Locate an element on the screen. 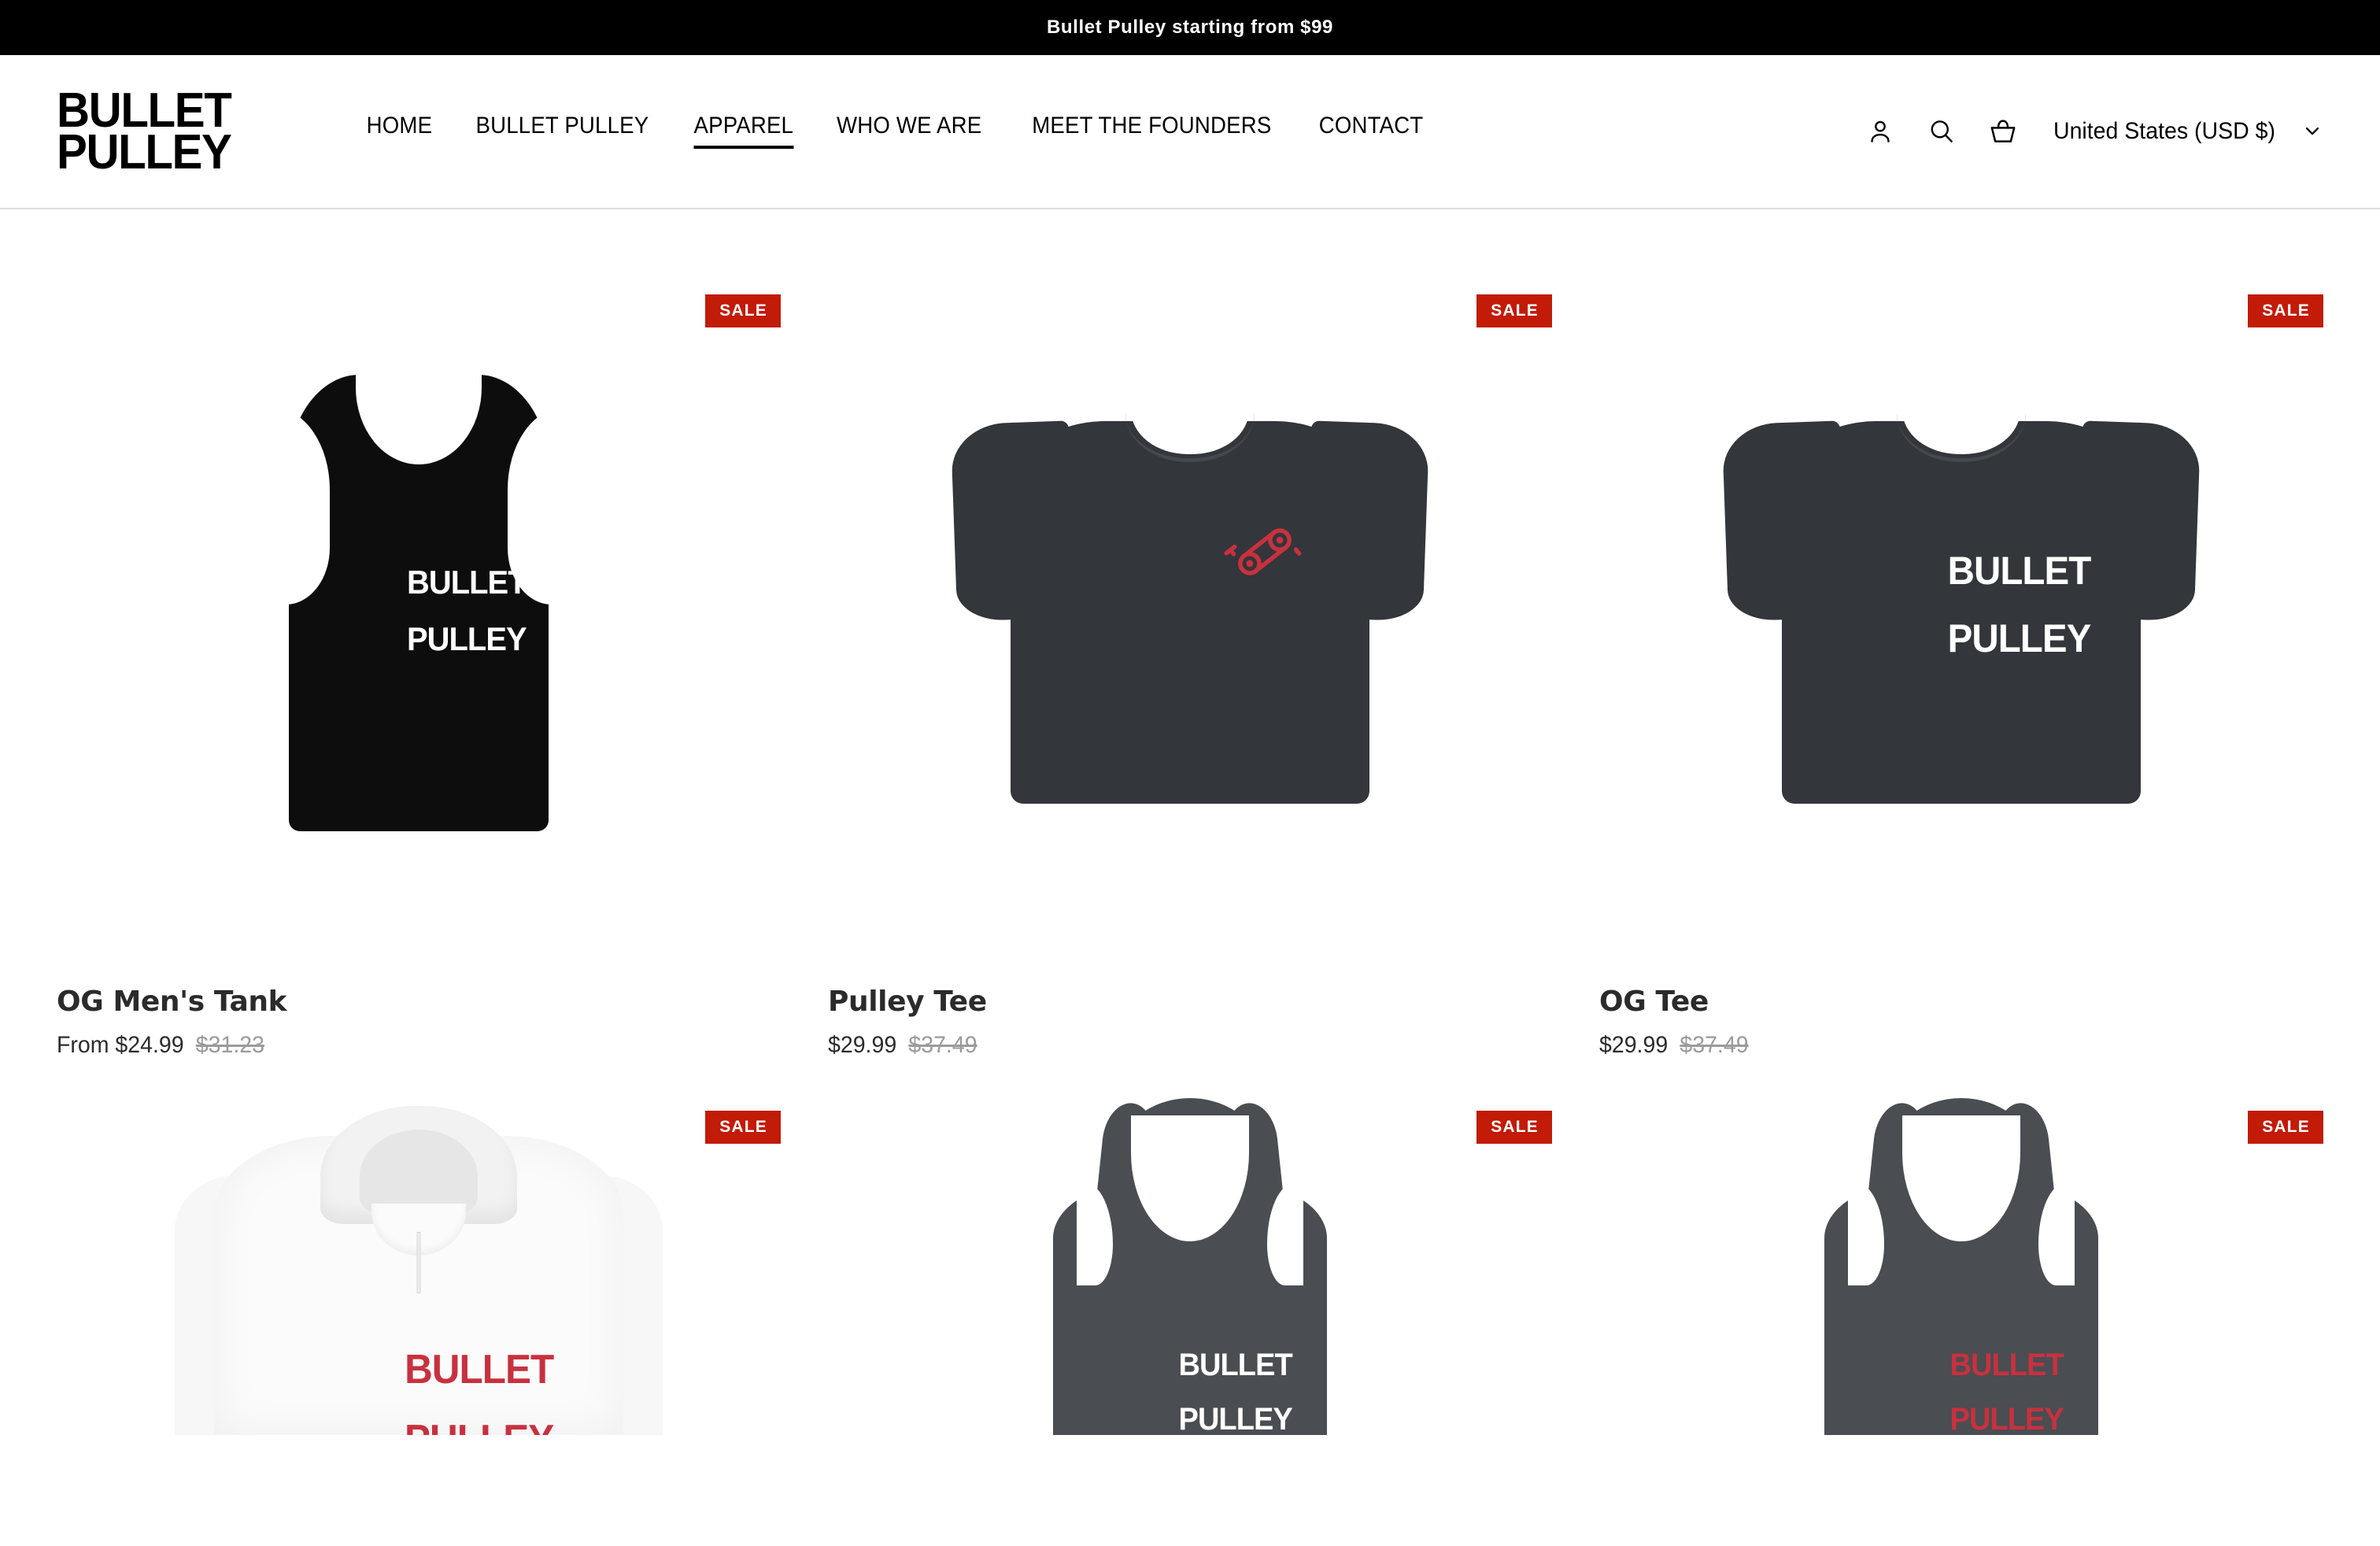 The height and width of the screenshot is (1546, 2380). nav-item-bullet-pulley: BULLET PULLEY is located at coordinates (562, 131).